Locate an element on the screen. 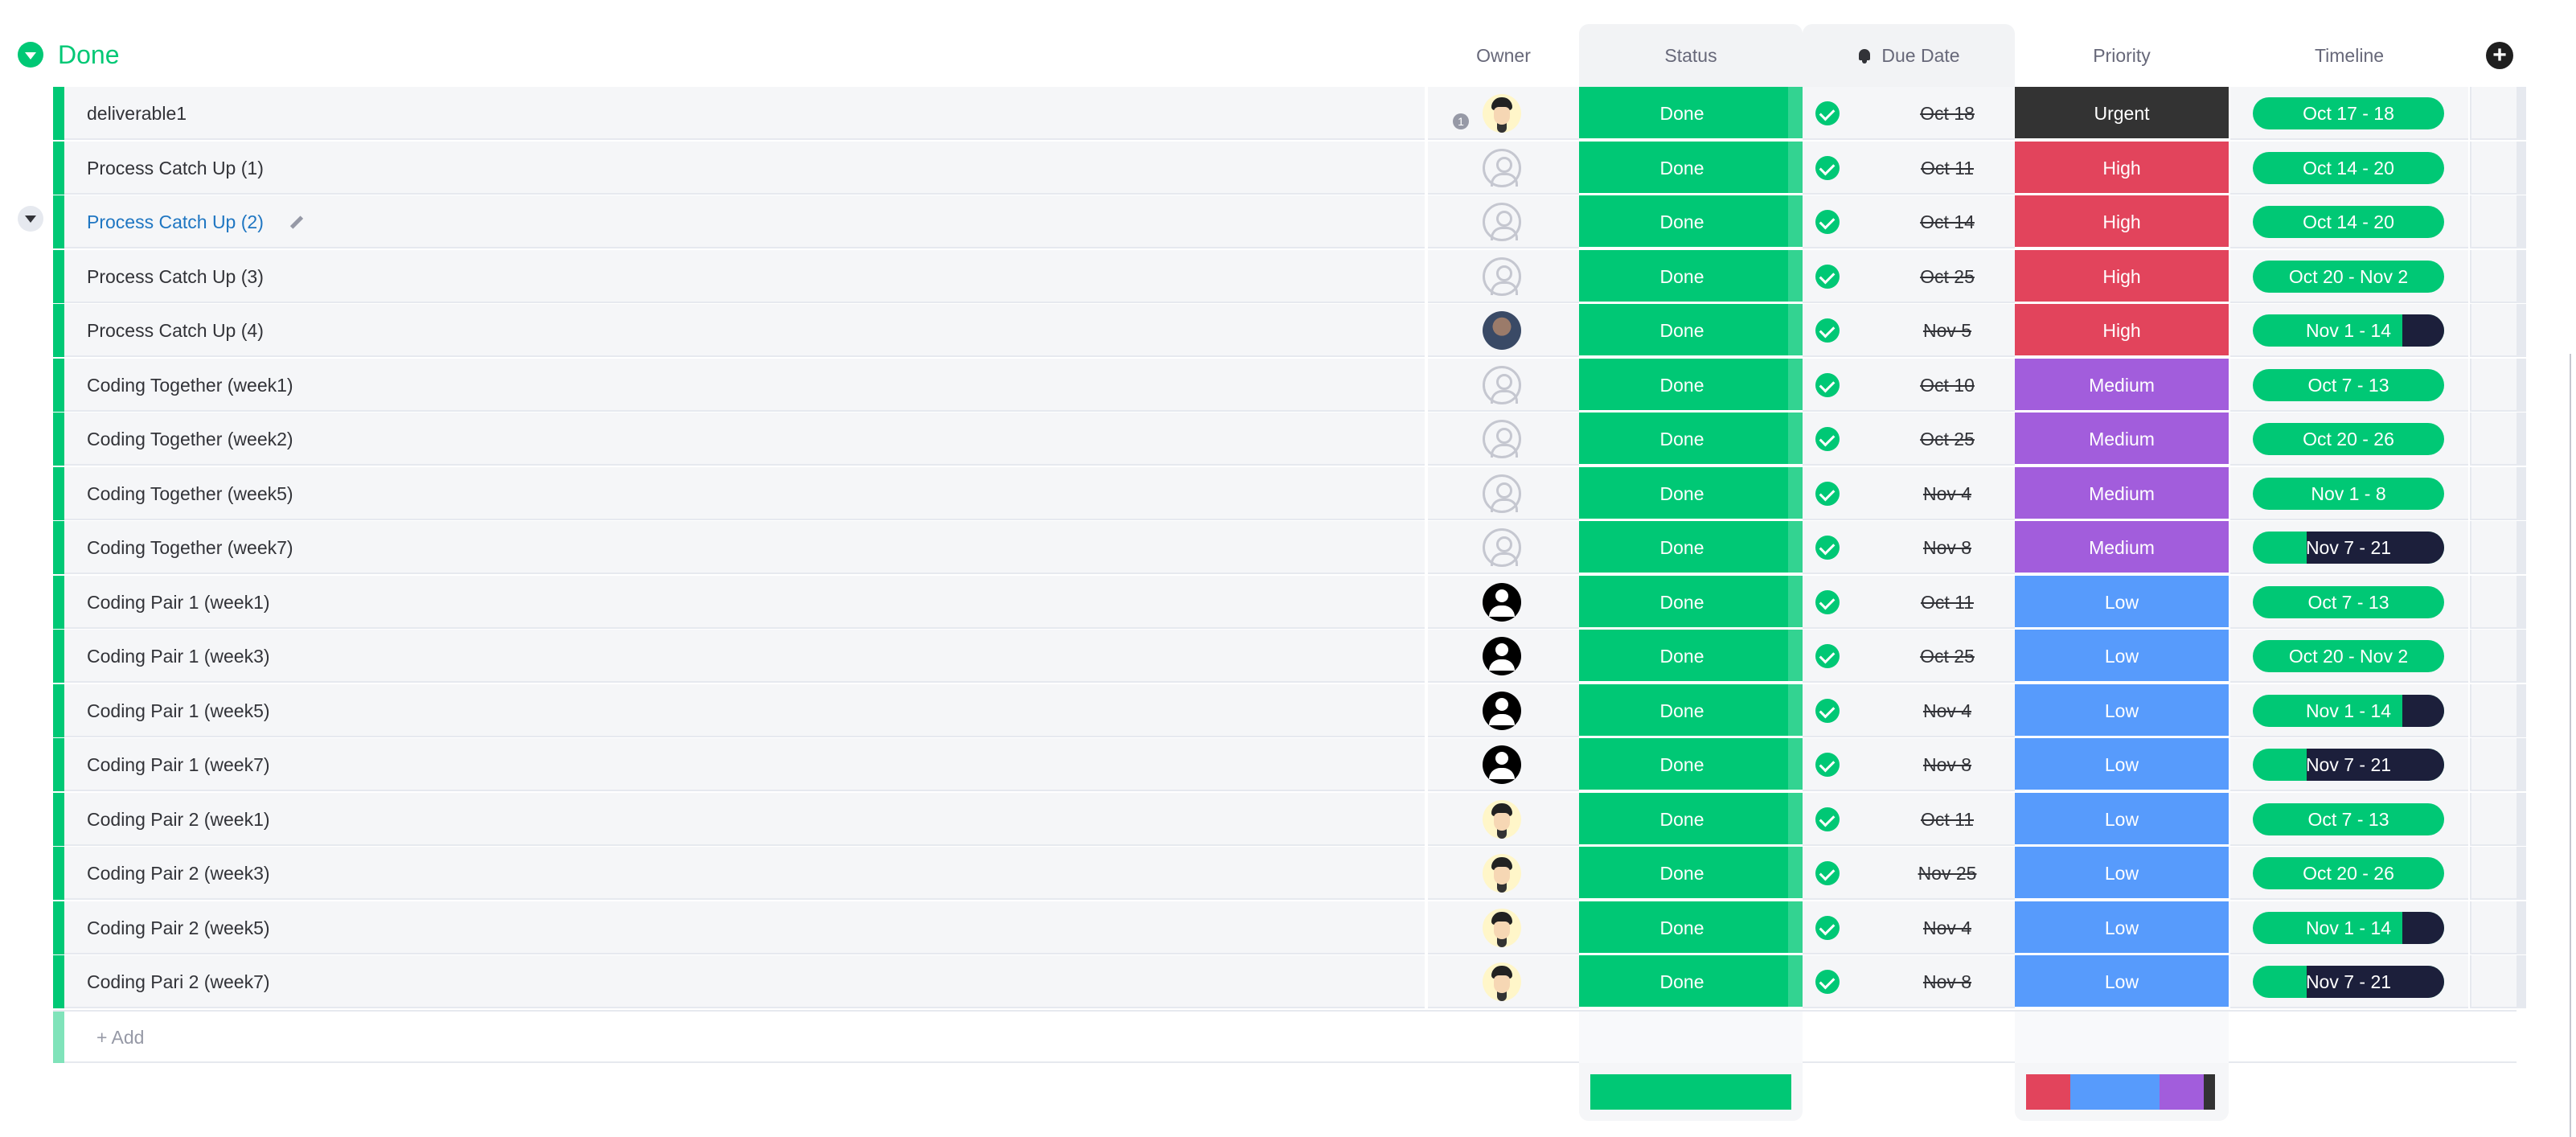  timeline-cell: Oct 20 - 26 is located at coordinates (2349, 439).